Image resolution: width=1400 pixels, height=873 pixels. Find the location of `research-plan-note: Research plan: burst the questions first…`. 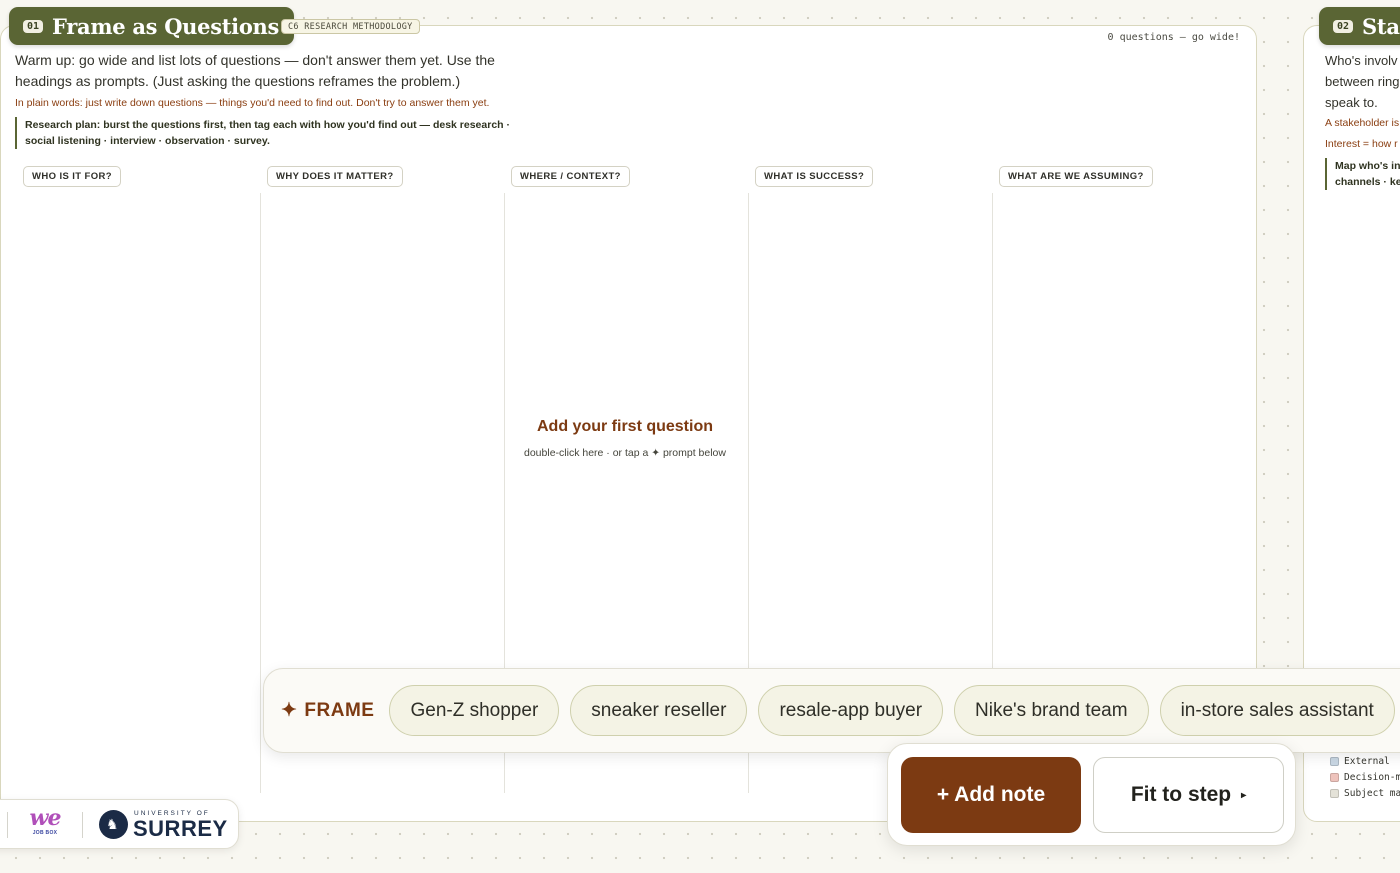

research-plan-note: Research plan: burst the questions first… is located at coordinates (275, 133).